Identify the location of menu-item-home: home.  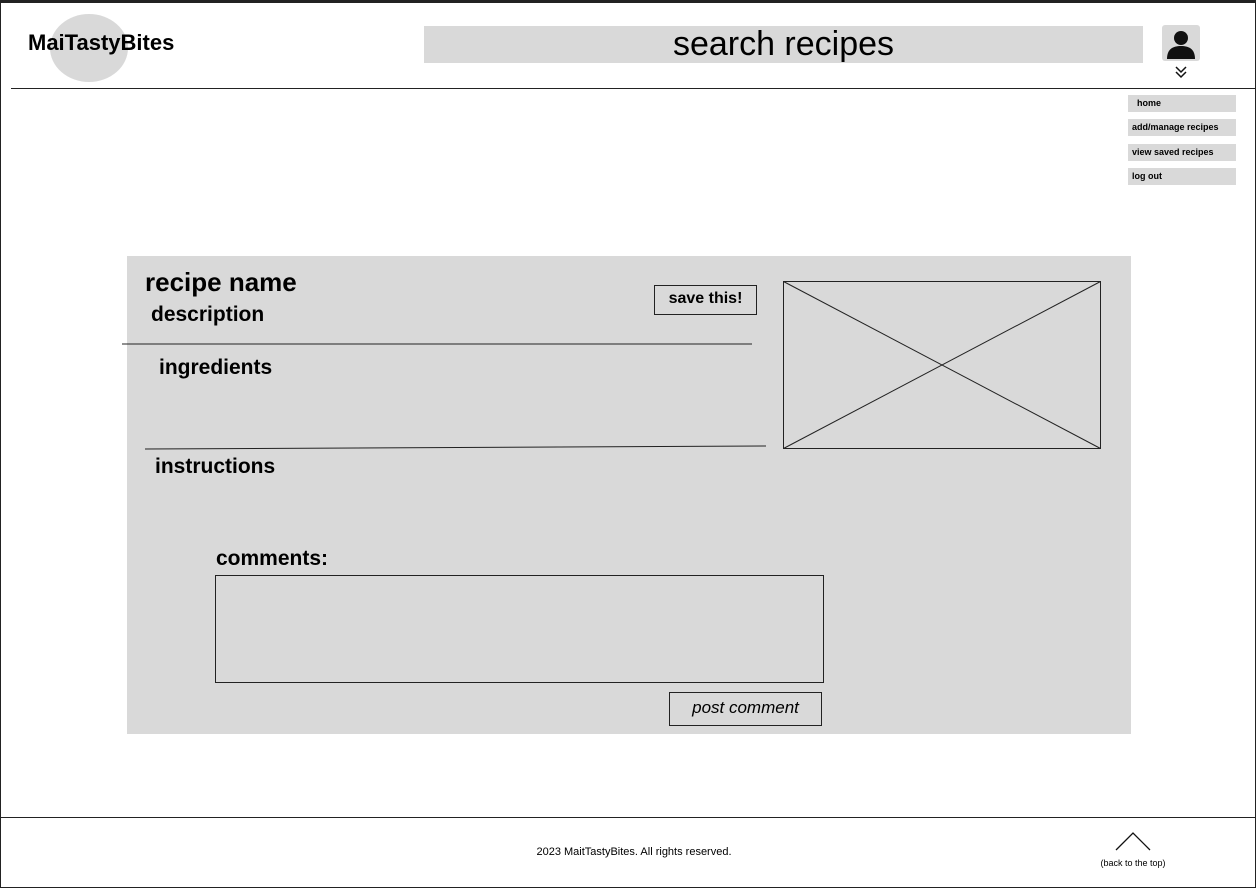
(1182, 103).